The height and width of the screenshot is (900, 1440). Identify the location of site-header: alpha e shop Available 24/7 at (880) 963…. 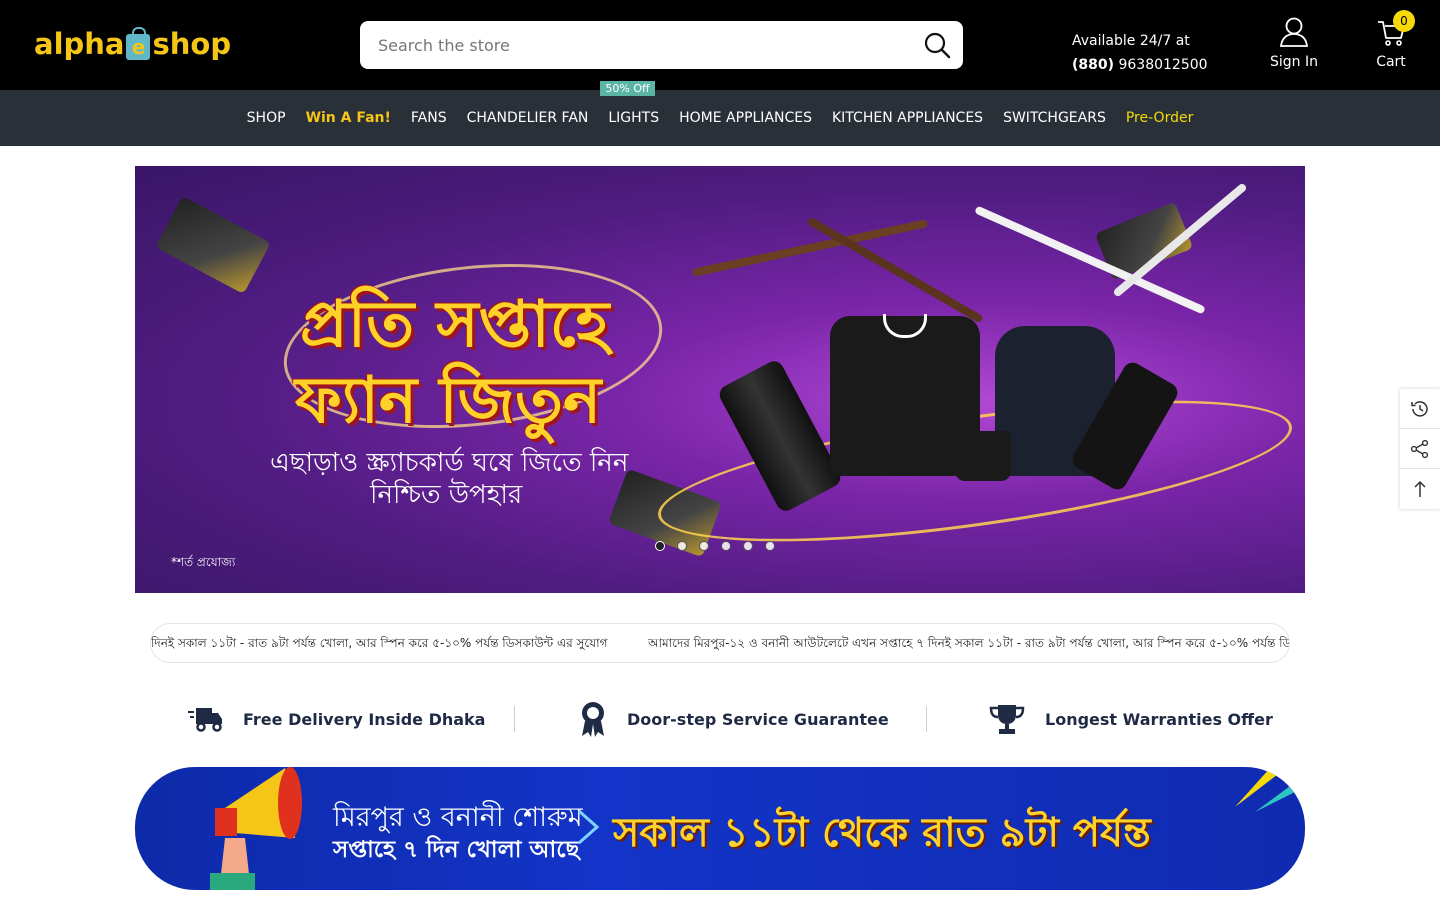
(720, 45).